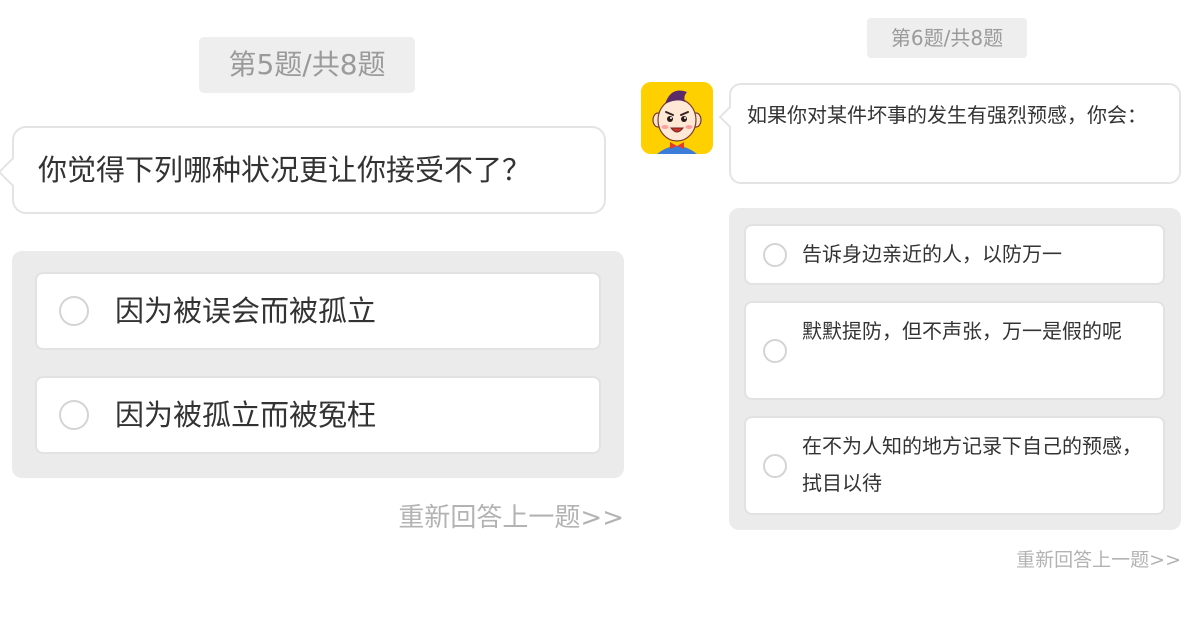 The width and height of the screenshot is (1200, 628). I want to click on question-text: 你觉得下列哪种状况更让你接受不了？, so click(285, 170).